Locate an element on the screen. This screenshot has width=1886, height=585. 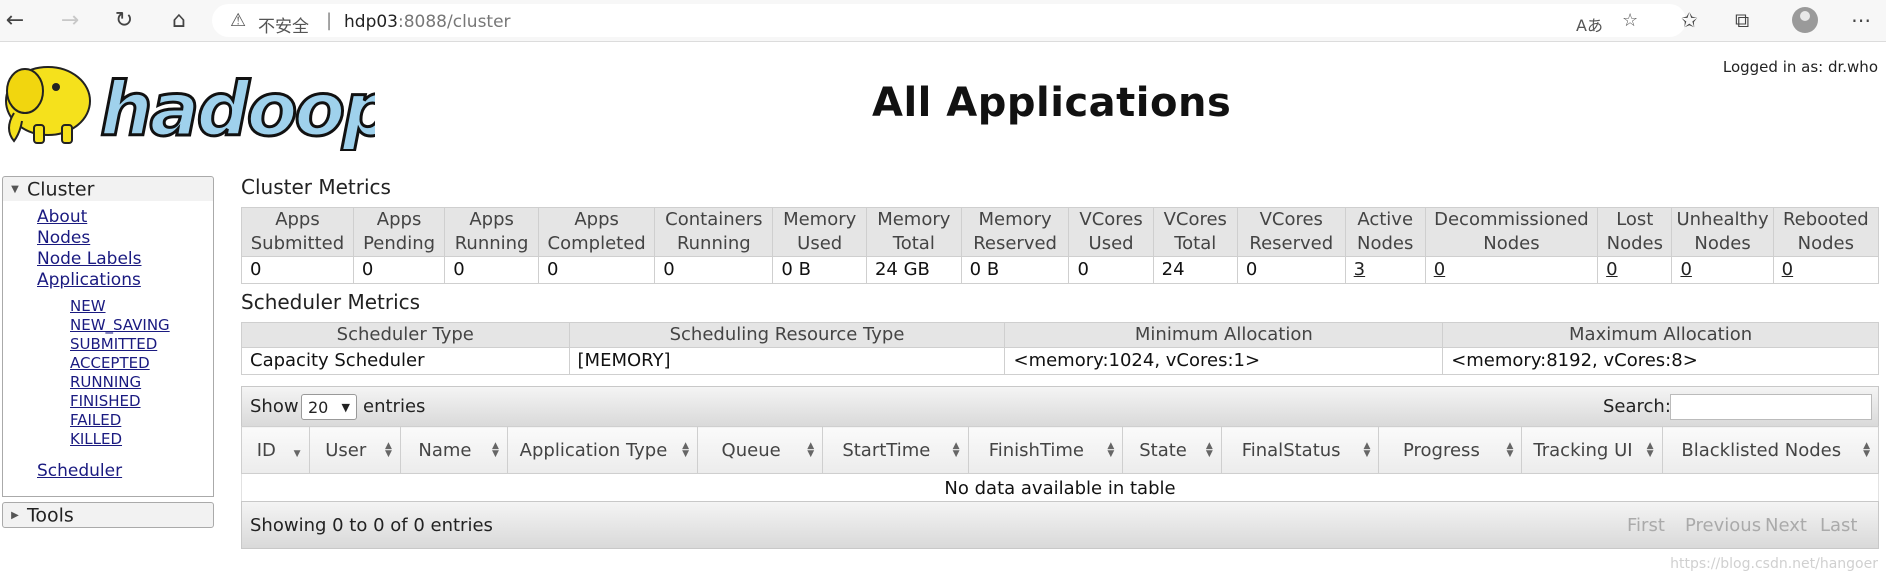
favorites-icon: ✩ is located at coordinates (1689, 20).